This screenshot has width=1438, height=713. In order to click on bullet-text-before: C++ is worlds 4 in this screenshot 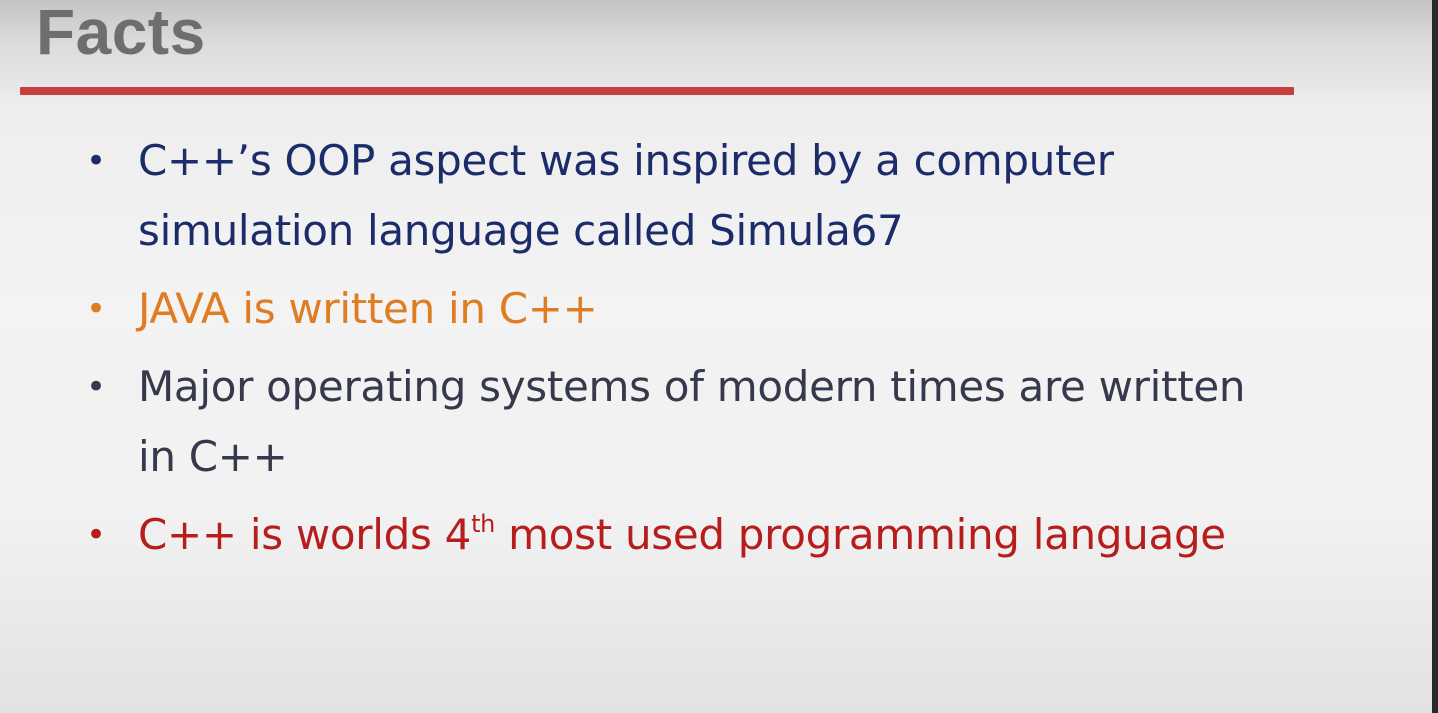, I will do `click(305, 534)`.